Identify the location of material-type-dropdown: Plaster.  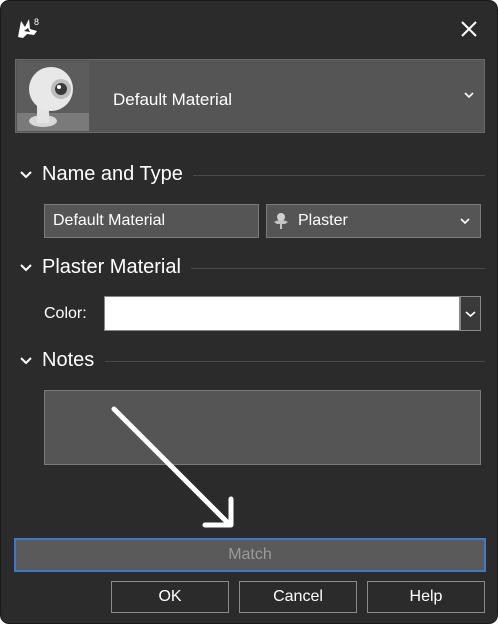
(373, 221).